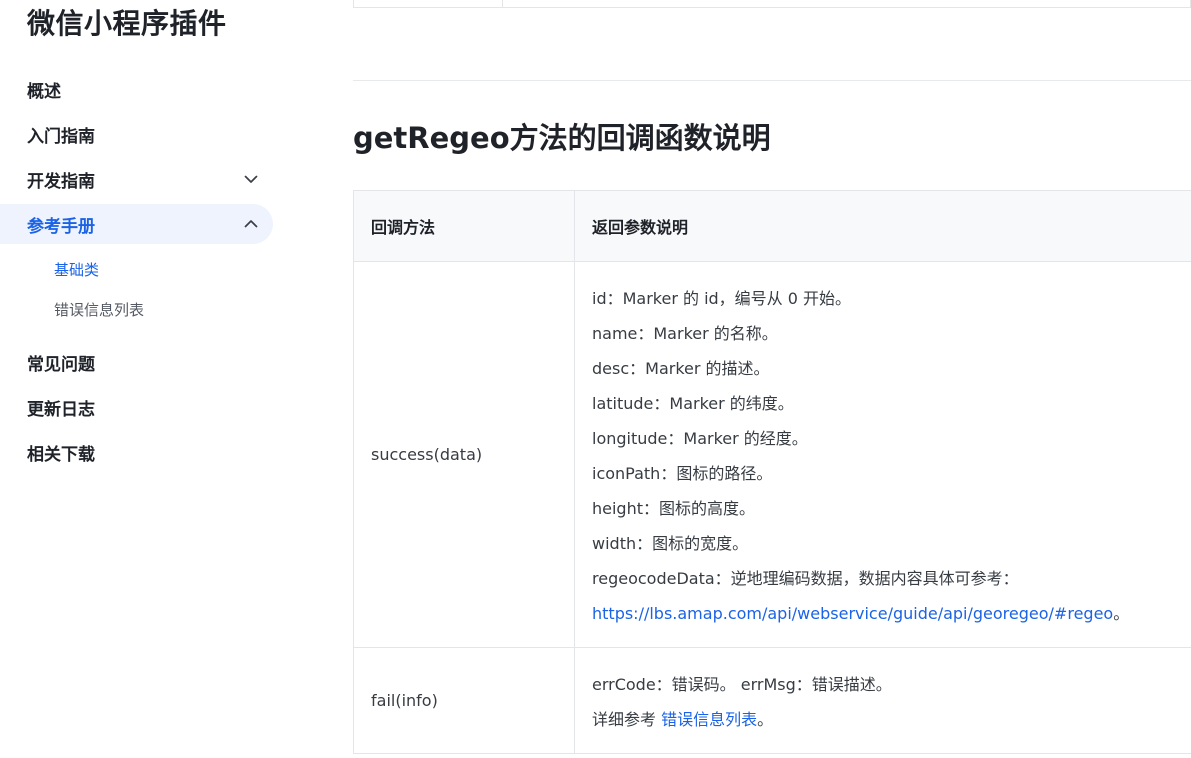 Image resolution: width=1191 pixels, height=758 pixels. Describe the element at coordinates (464, 226) in the screenshot. I see `column-header-method: 回调方法` at that location.